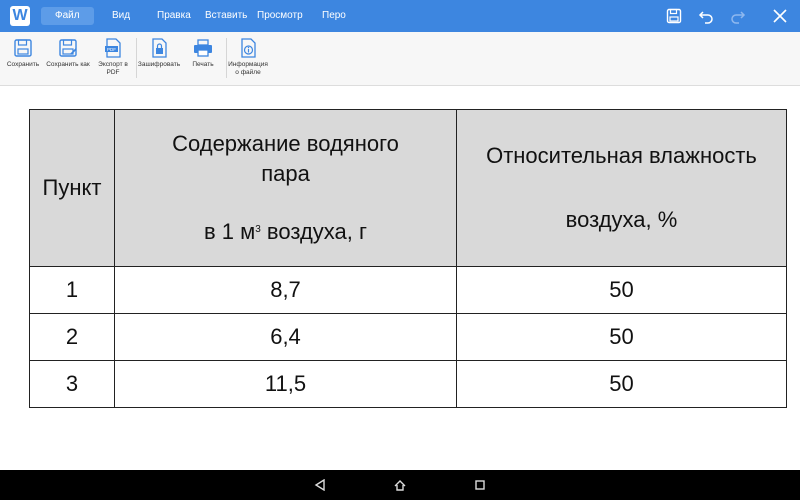 The height and width of the screenshot is (500, 800). What do you see at coordinates (113, 60) in the screenshot?
I see `export-pdf-button: PDF Экспорт в PDF` at bounding box center [113, 60].